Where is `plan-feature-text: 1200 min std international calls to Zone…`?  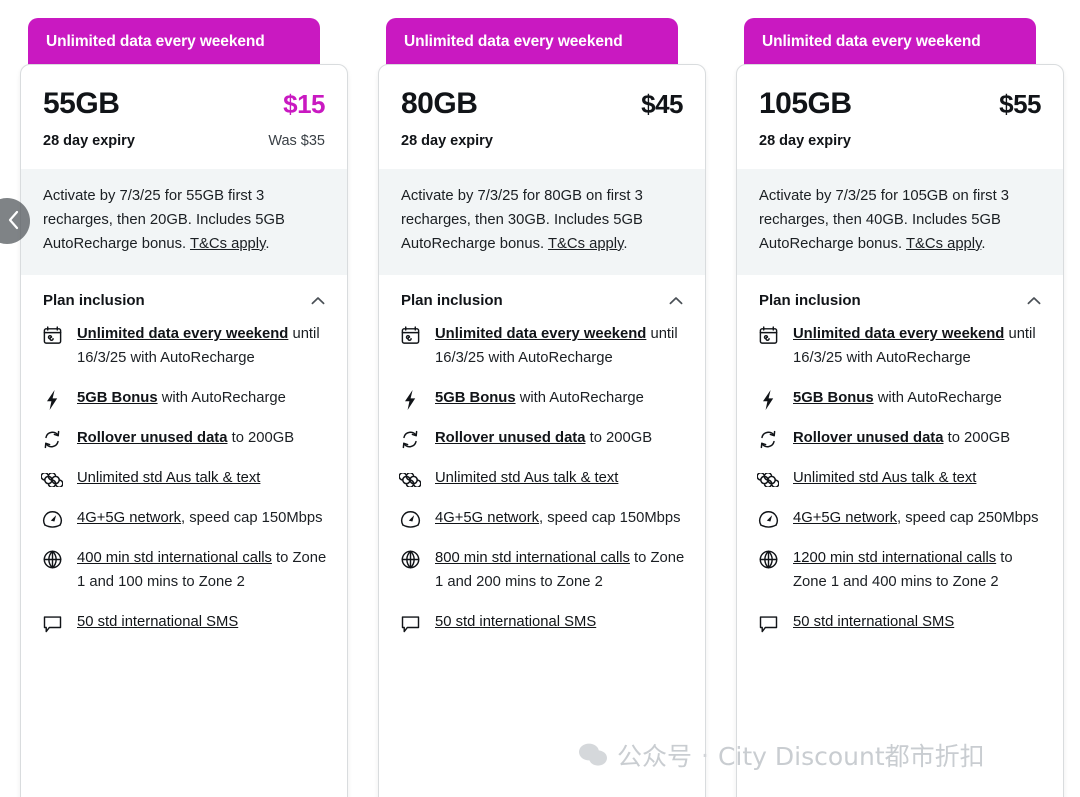
plan-feature-text: 1200 min std international calls to Zone… is located at coordinates (918, 571).